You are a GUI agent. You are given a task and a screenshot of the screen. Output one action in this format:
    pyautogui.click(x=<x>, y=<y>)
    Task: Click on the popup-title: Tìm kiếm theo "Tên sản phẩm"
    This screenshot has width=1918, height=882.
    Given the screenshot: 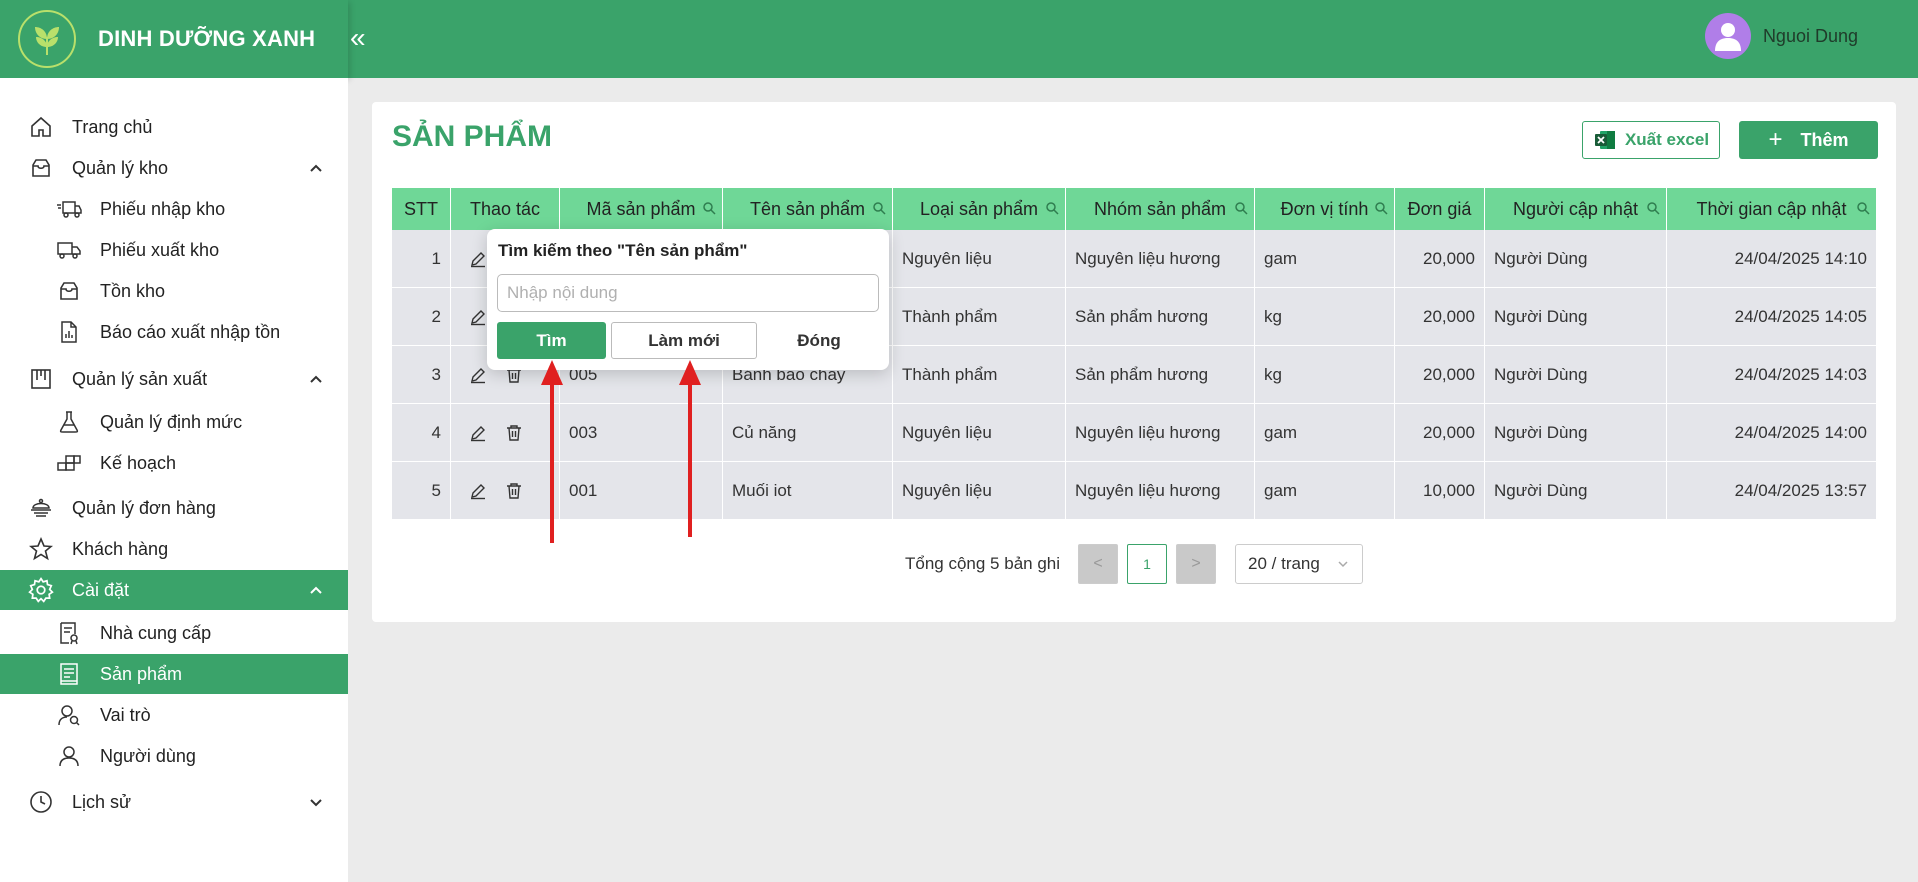 What is the action you would take?
    pyautogui.click(x=623, y=250)
    